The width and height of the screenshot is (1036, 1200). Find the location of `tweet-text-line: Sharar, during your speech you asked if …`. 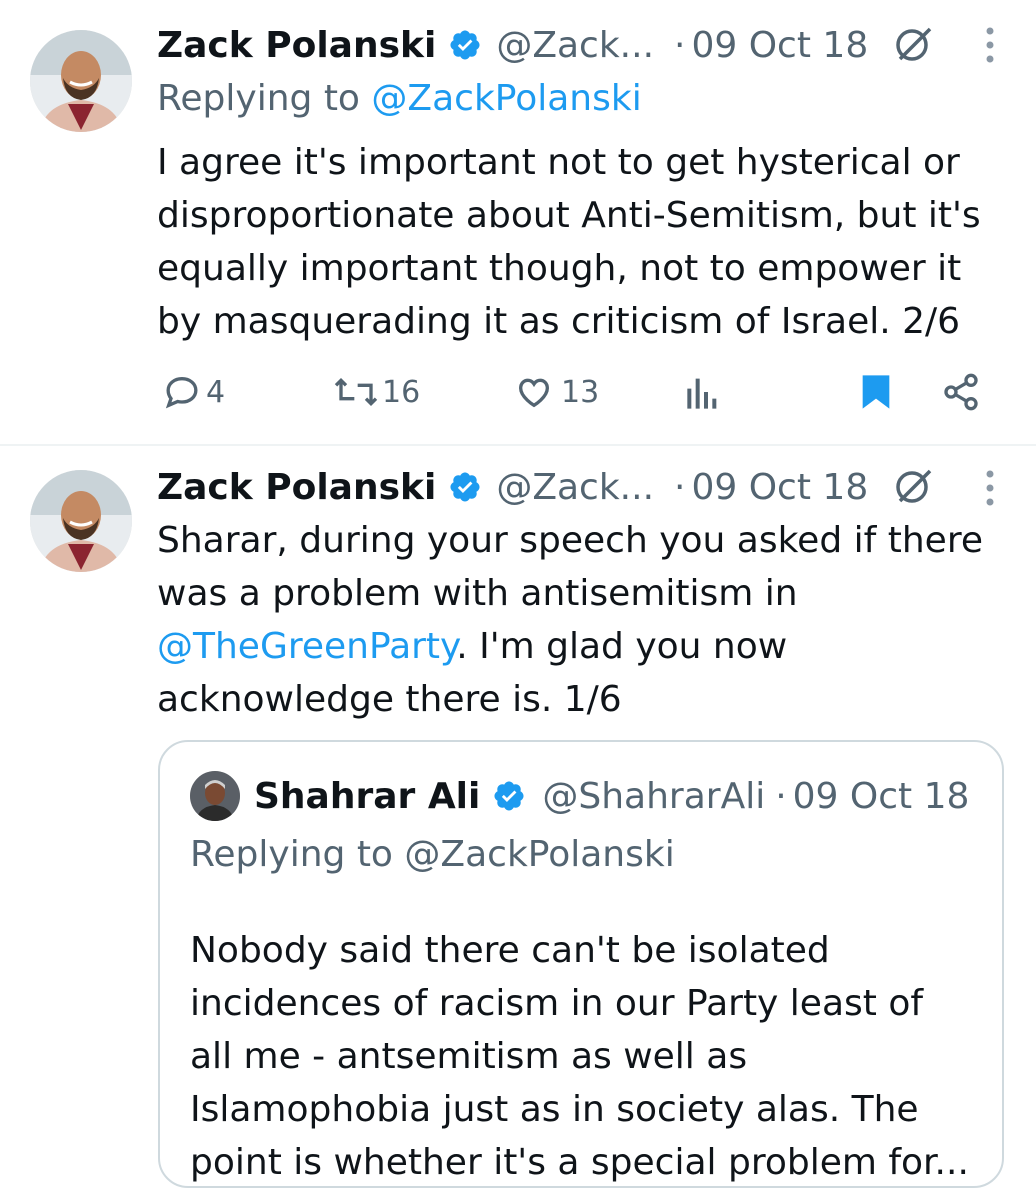

tweet-text-line: Sharar, during your speech you asked if … is located at coordinates (570, 540).